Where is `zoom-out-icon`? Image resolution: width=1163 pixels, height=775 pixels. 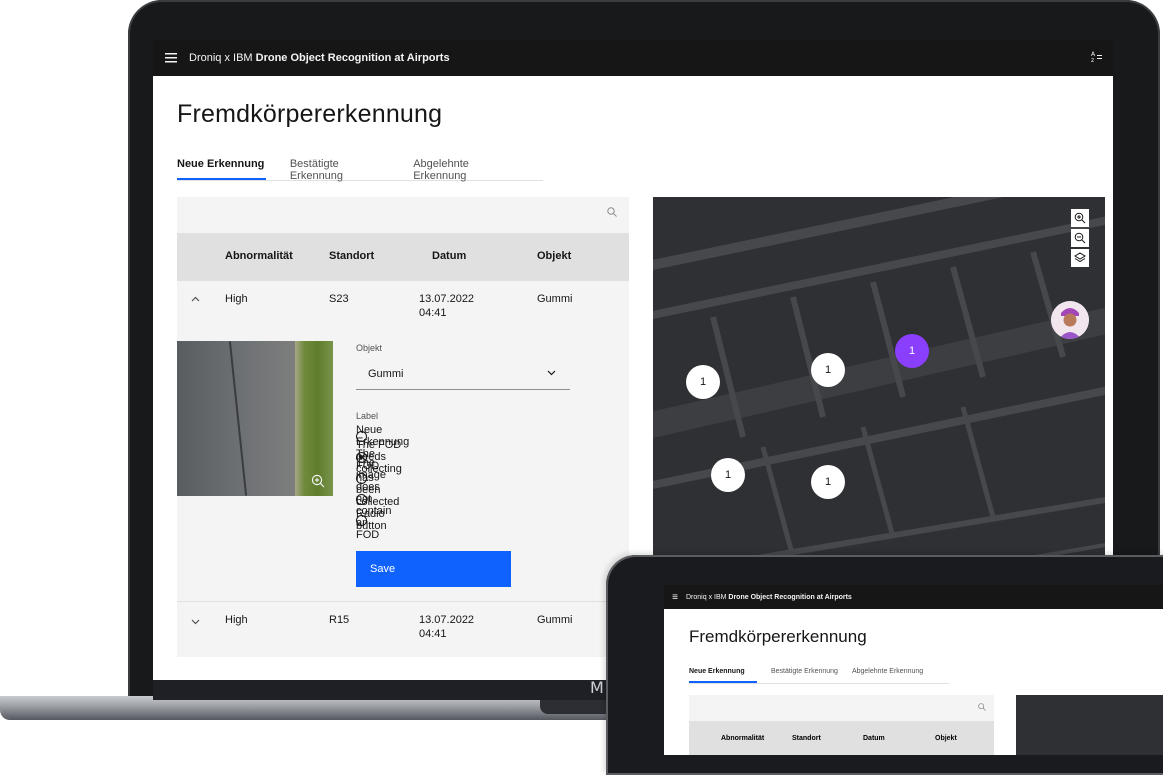 zoom-out-icon is located at coordinates (1080, 238).